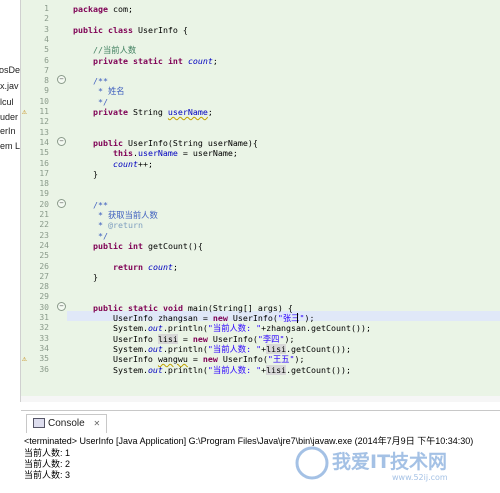 This screenshot has height=493, width=500. I want to click on code-line-26: return count;, so click(145, 266).